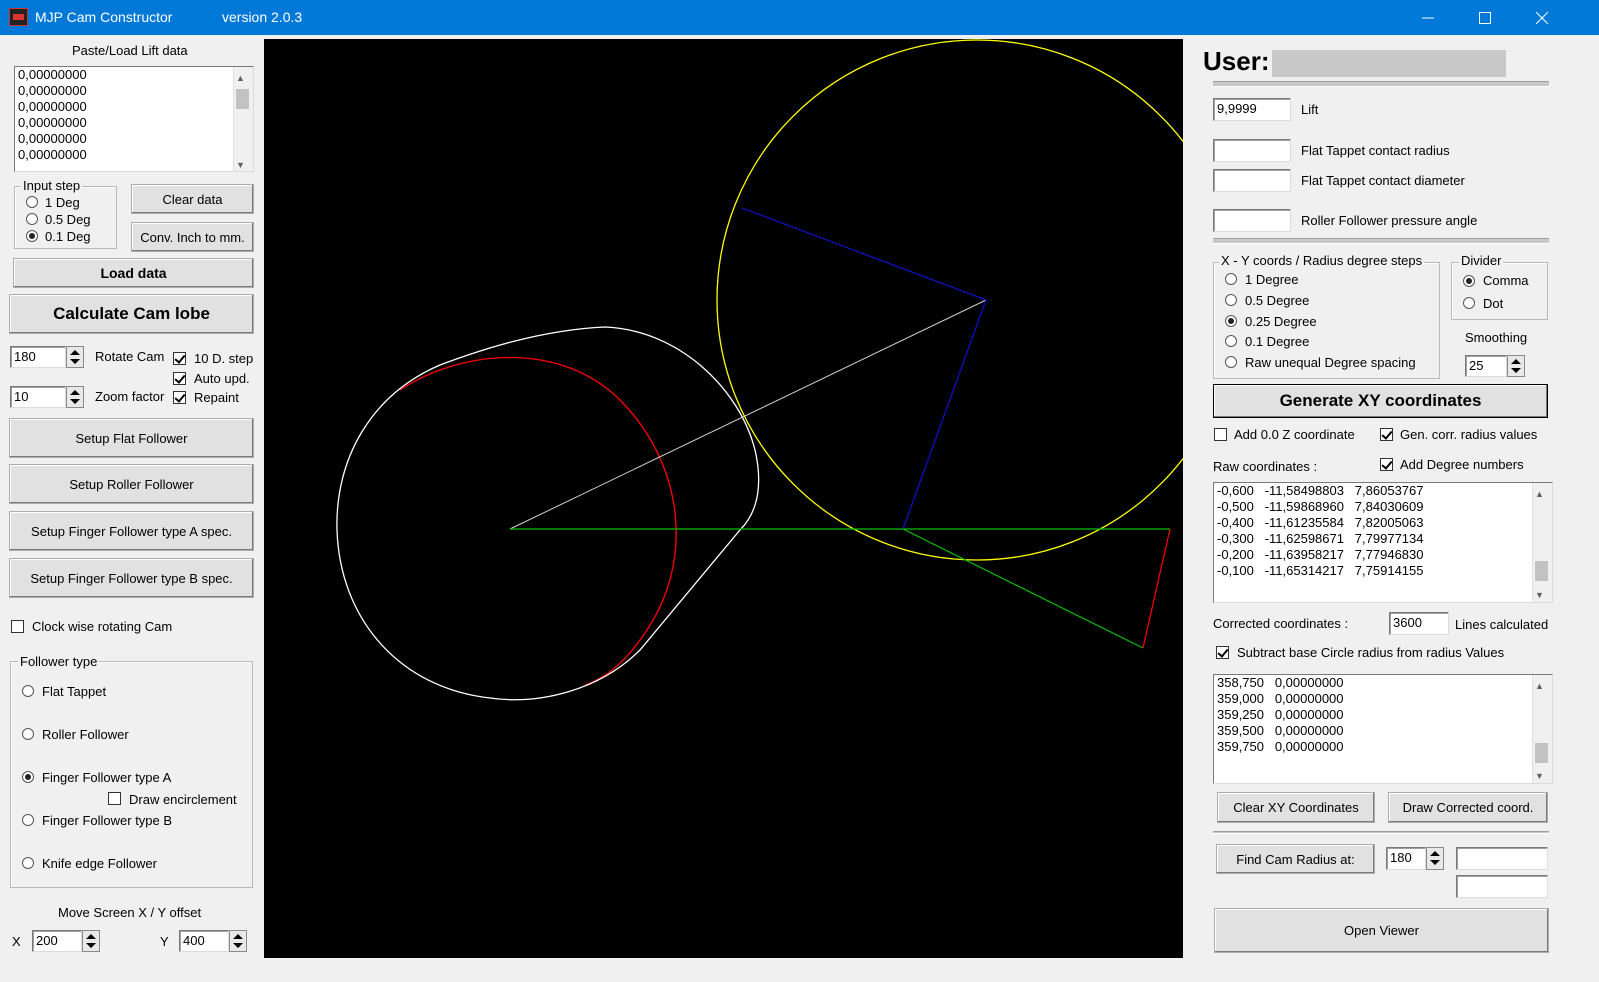 The height and width of the screenshot is (982, 1599). Describe the element at coordinates (91, 941) in the screenshot. I see `x-offset-spinner` at that location.